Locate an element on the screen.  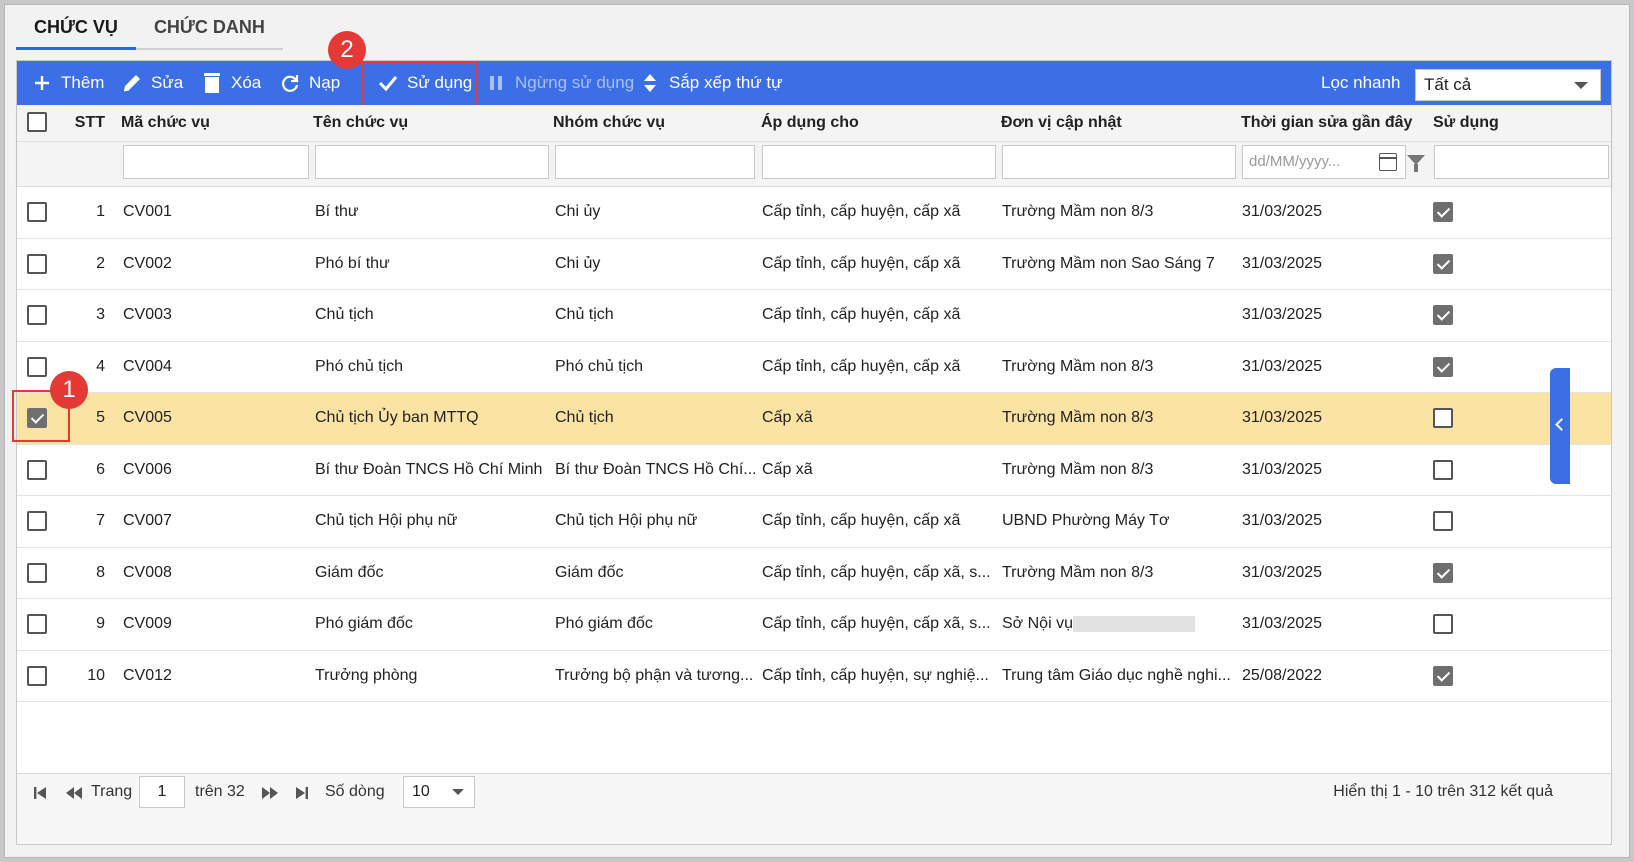
filter-unit-input is located at coordinates (1119, 162).